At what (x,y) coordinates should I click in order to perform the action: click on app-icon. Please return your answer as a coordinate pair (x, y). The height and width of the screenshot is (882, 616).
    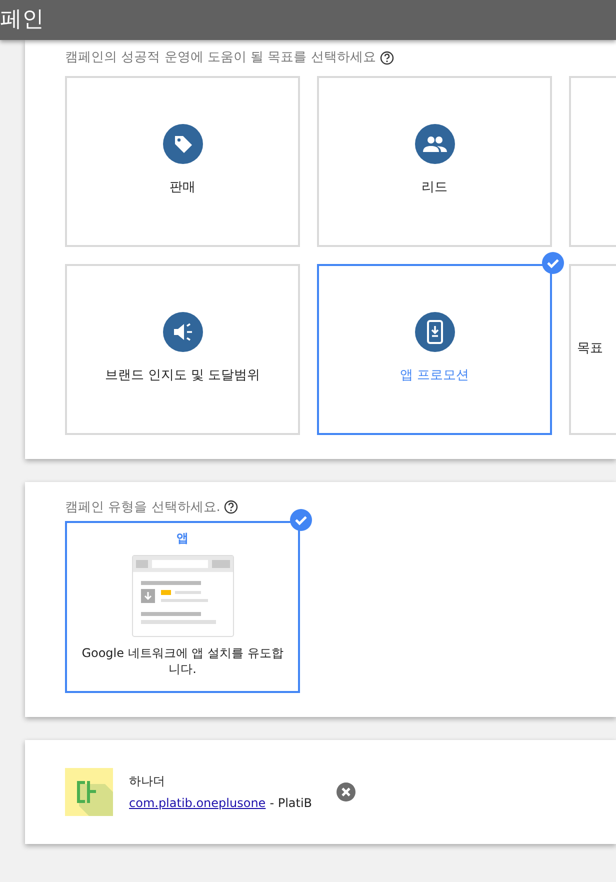
    Looking at the image, I should click on (89, 792).